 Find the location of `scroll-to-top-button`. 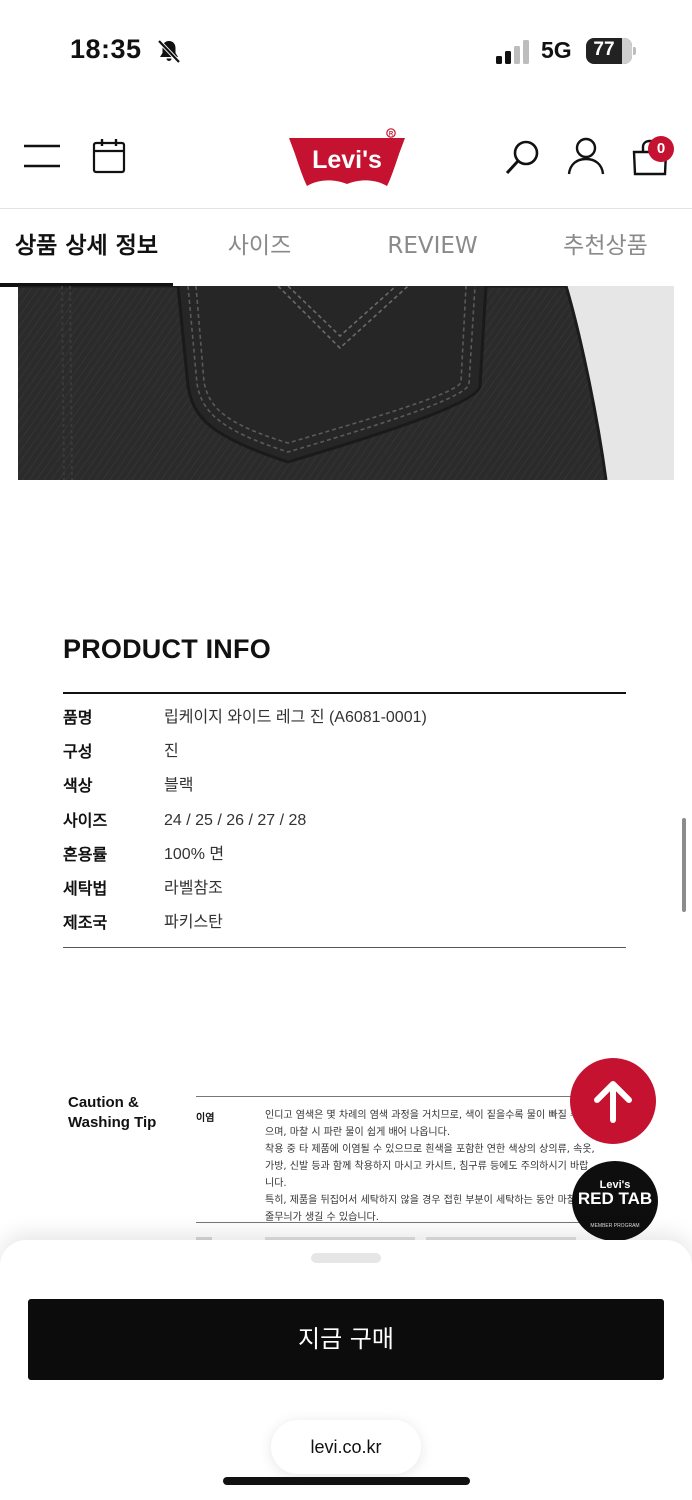

scroll-to-top-button is located at coordinates (613, 1101).